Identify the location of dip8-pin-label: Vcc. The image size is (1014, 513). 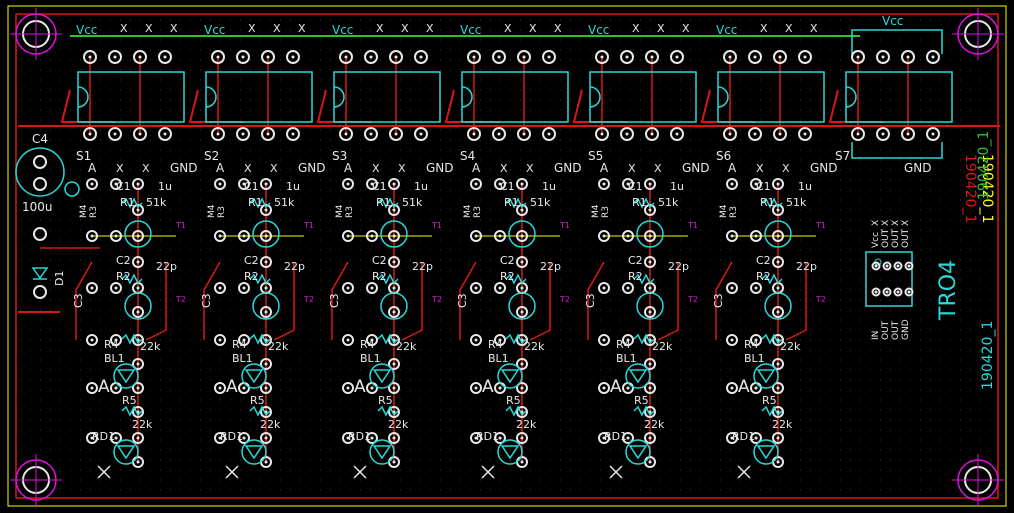
(876, 240).